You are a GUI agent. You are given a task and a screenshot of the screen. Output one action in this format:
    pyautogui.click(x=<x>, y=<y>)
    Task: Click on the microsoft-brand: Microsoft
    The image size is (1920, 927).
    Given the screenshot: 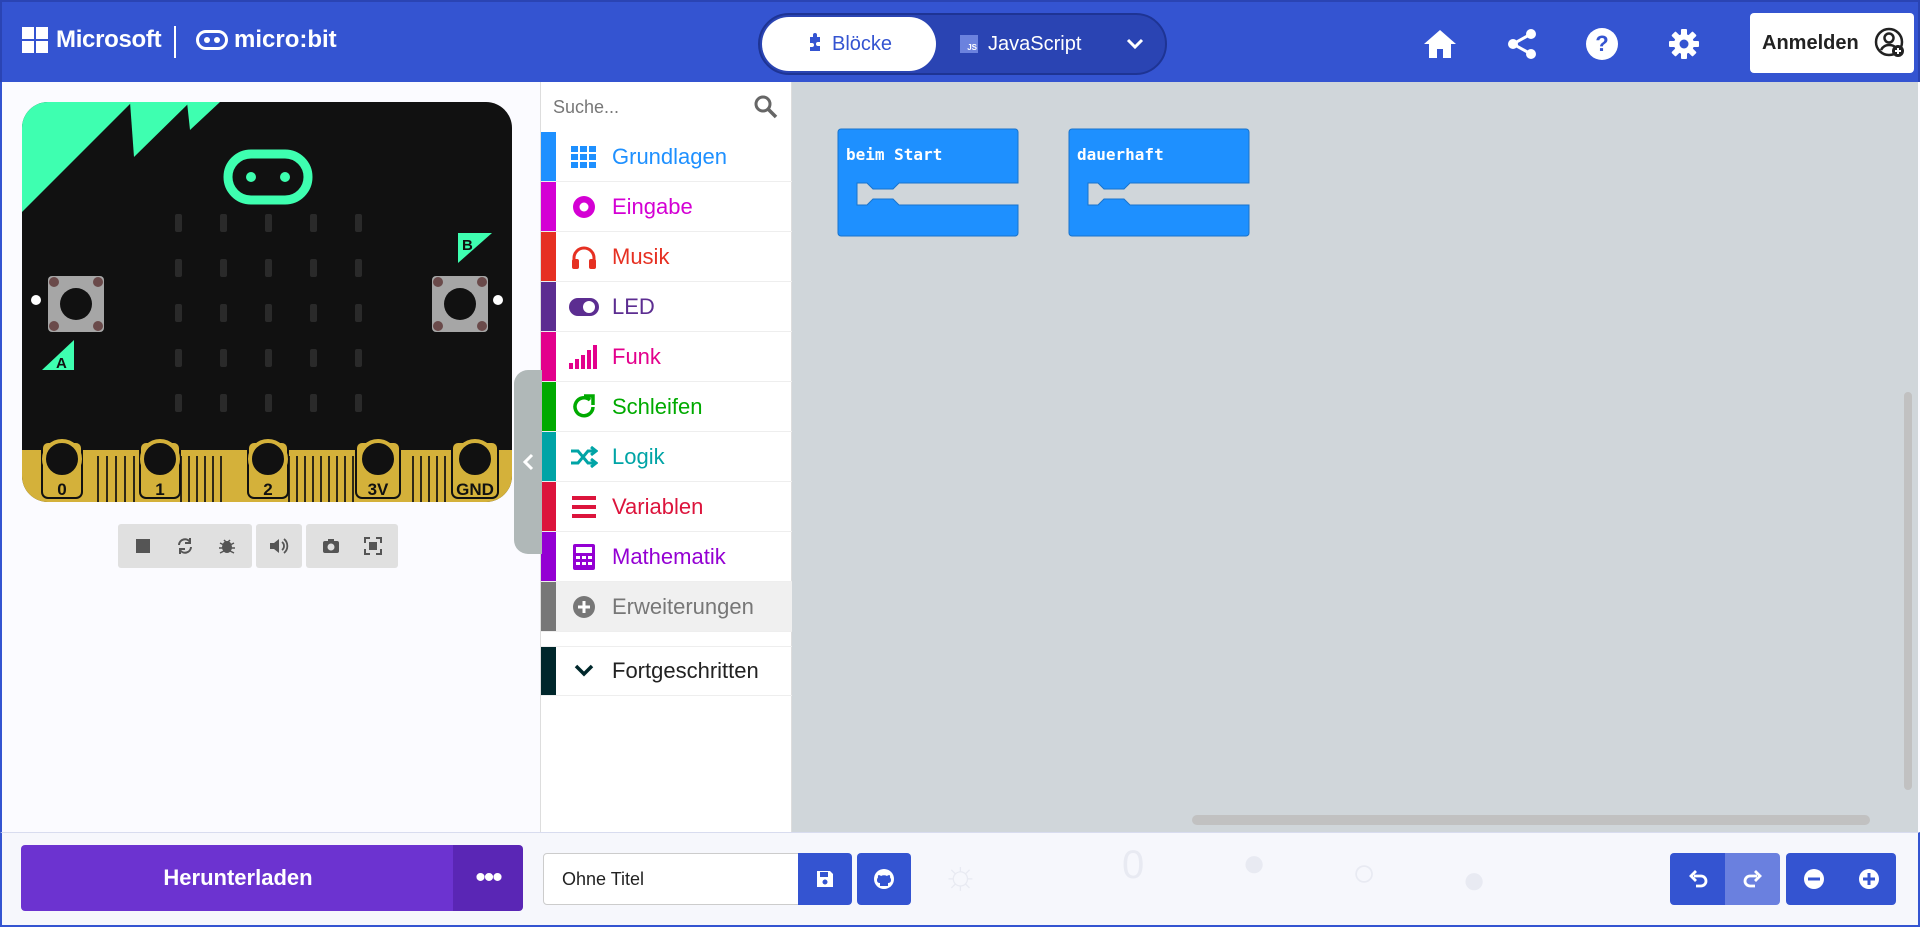 What is the action you would take?
    pyautogui.click(x=92, y=40)
    